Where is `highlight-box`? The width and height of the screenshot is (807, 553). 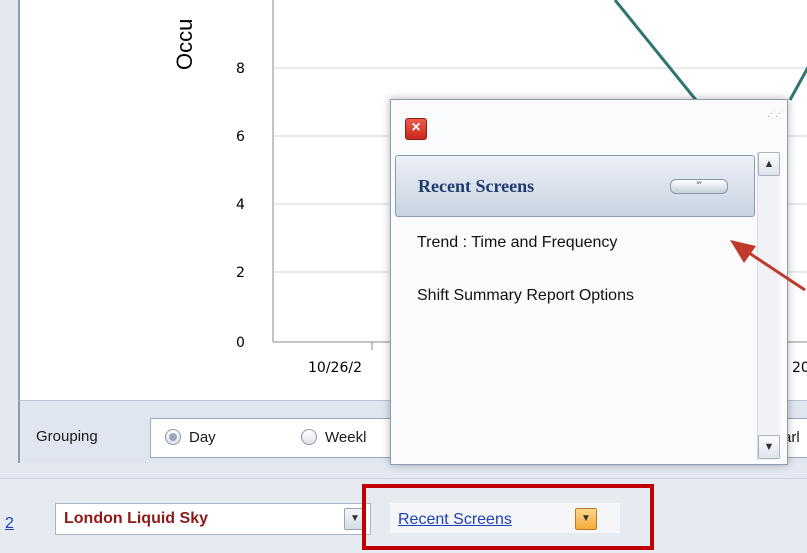
highlight-box is located at coordinates (508, 517).